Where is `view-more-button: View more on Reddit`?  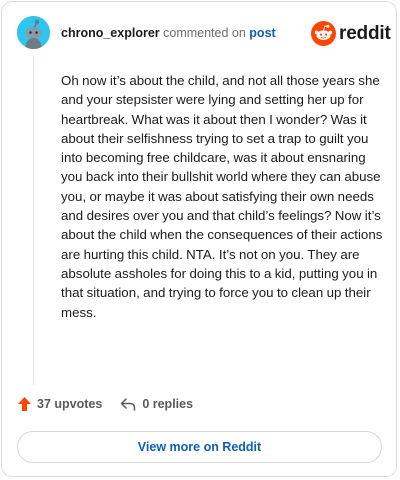 view-more-button: View more on Reddit is located at coordinates (199, 447).